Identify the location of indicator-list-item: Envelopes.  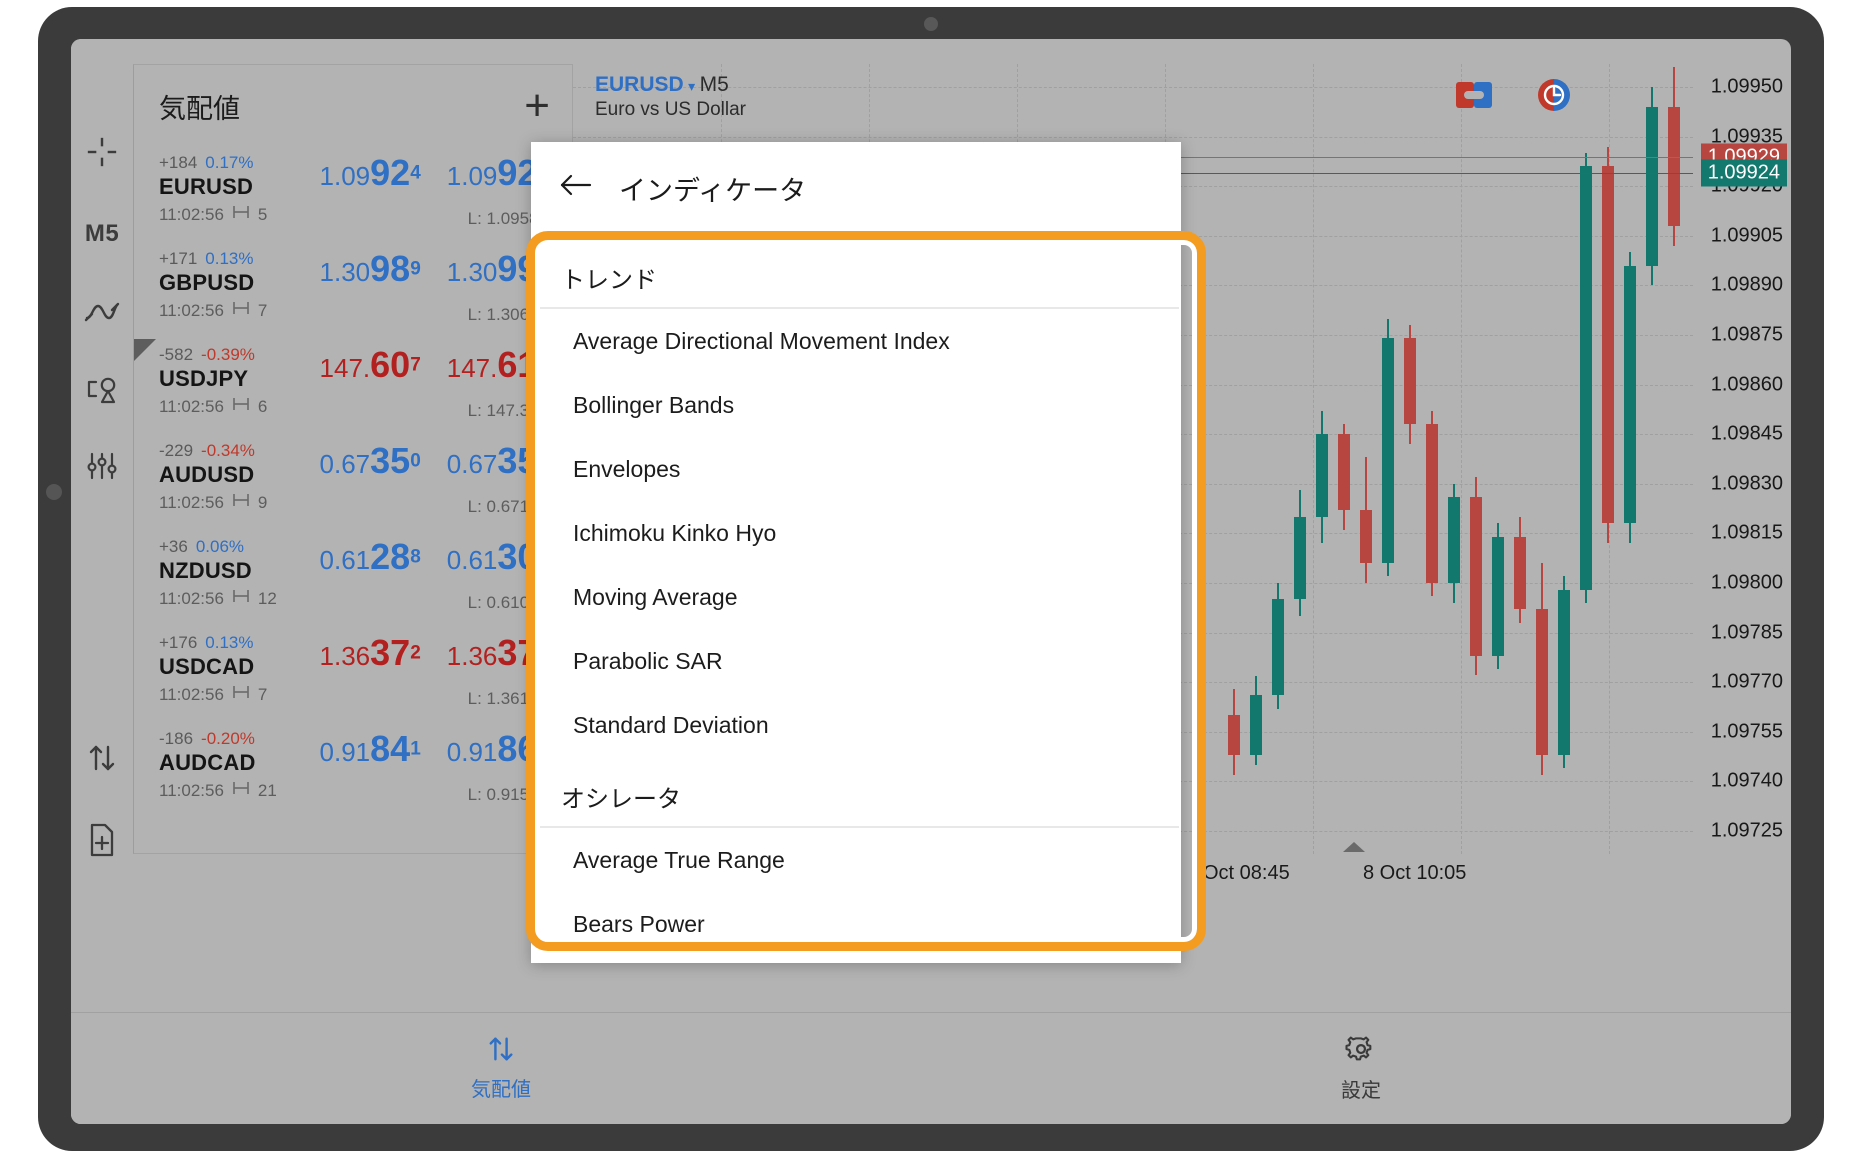
(856, 469).